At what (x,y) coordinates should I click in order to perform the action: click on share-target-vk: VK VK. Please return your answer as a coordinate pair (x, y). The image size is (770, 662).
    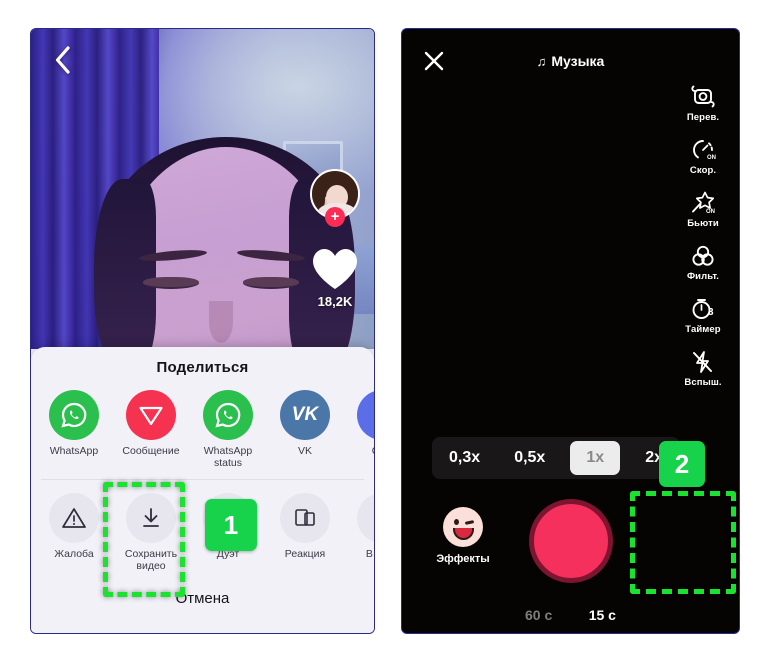
    Looking at the image, I should click on (305, 429).